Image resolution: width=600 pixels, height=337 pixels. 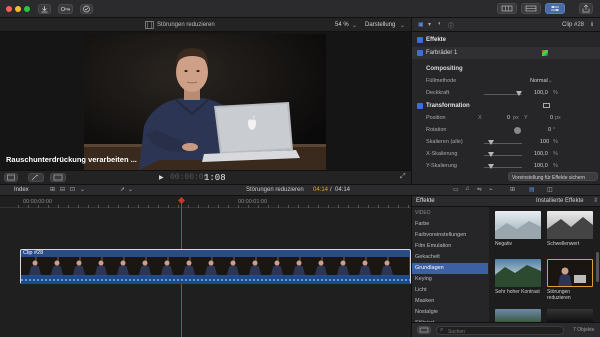 What do you see at coordinates (500, 330) in the screenshot?
I see `search-input: ⌕ Suchen` at bounding box center [500, 330].